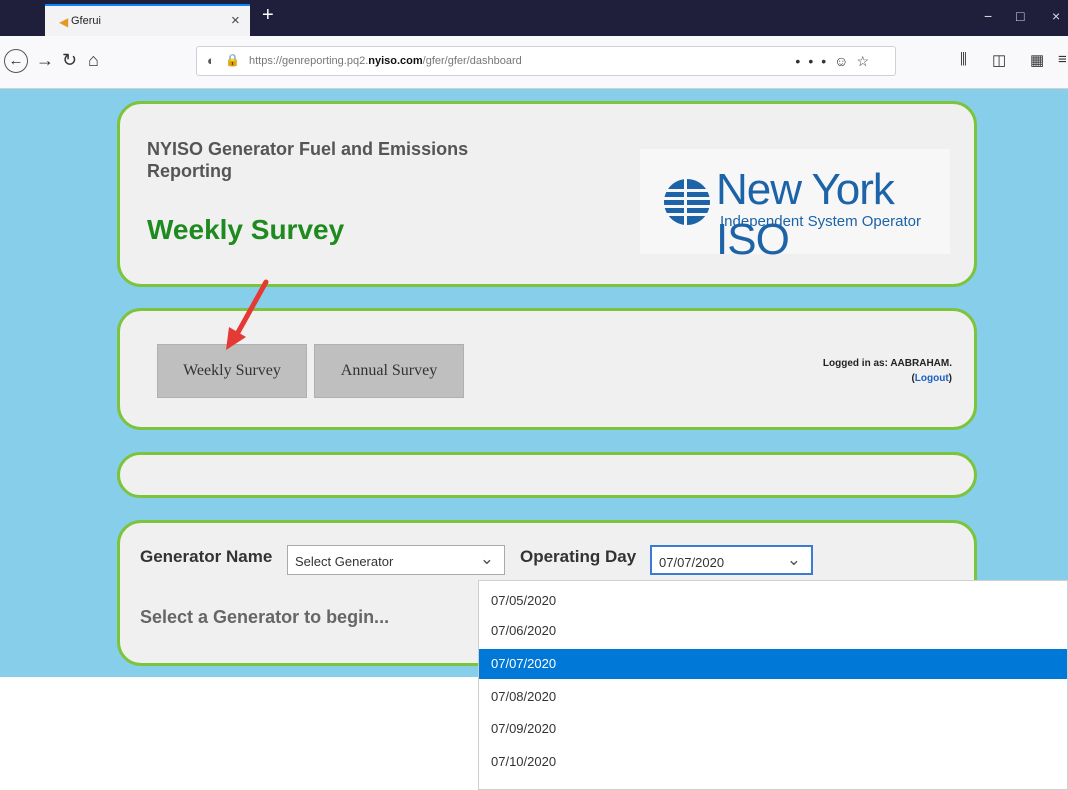 Image resolution: width=1068 pixels, height=790 pixels. What do you see at coordinates (773, 664) in the screenshot?
I see `dropdown-option-selected: 07/07/2020` at bounding box center [773, 664].